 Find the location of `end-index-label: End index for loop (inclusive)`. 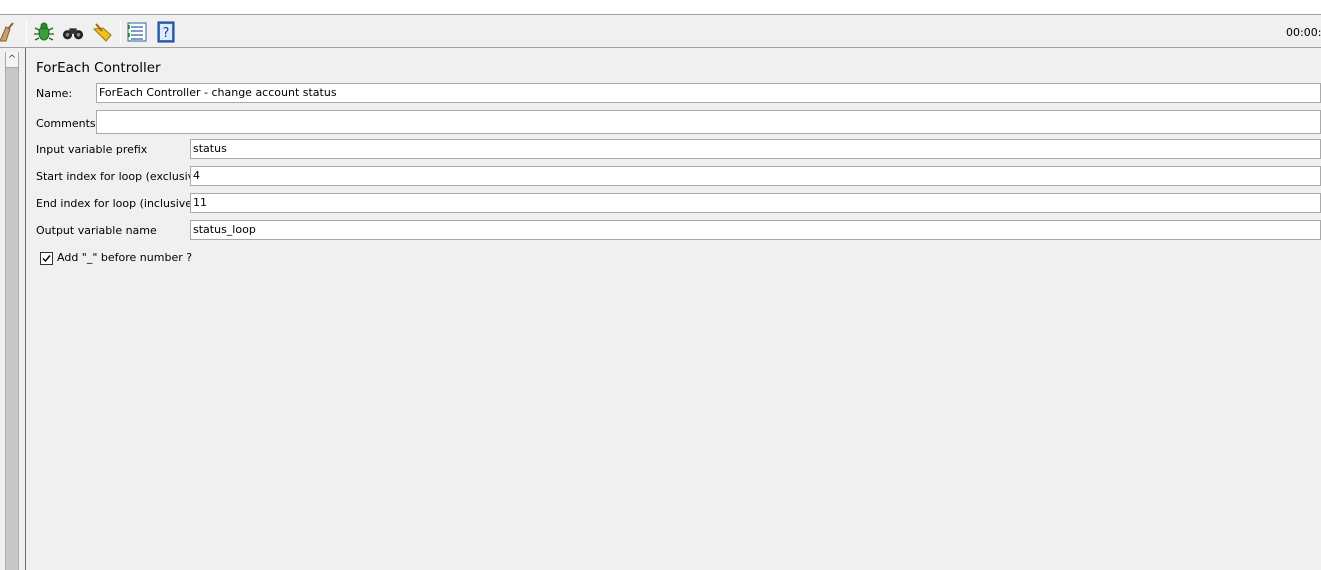

end-index-label: End index for loop (inclusive) is located at coordinates (116, 203).